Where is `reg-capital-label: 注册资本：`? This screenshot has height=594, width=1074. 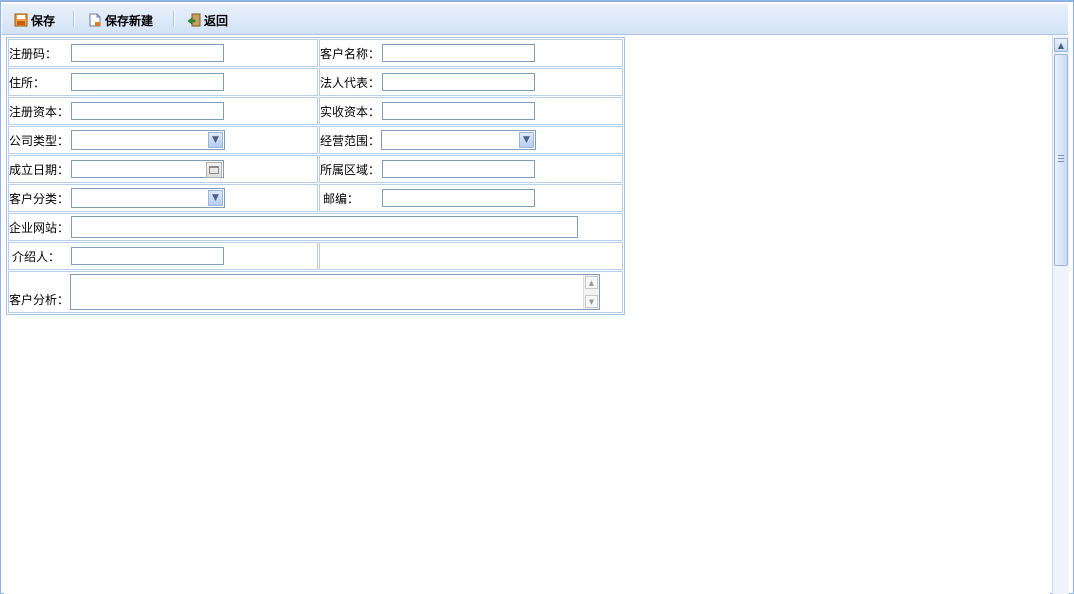 reg-capital-label: 注册资本： is located at coordinates (39, 111).